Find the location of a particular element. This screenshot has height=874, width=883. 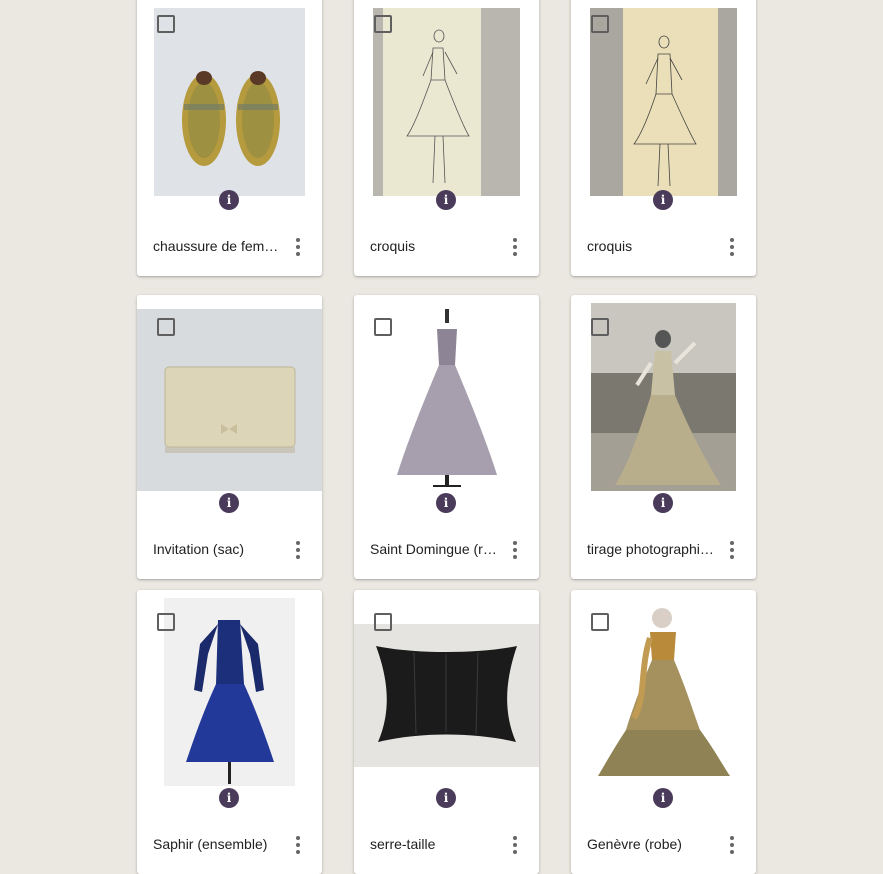

collection-card: i Saphir (ensemble) is located at coordinates (229, 732).